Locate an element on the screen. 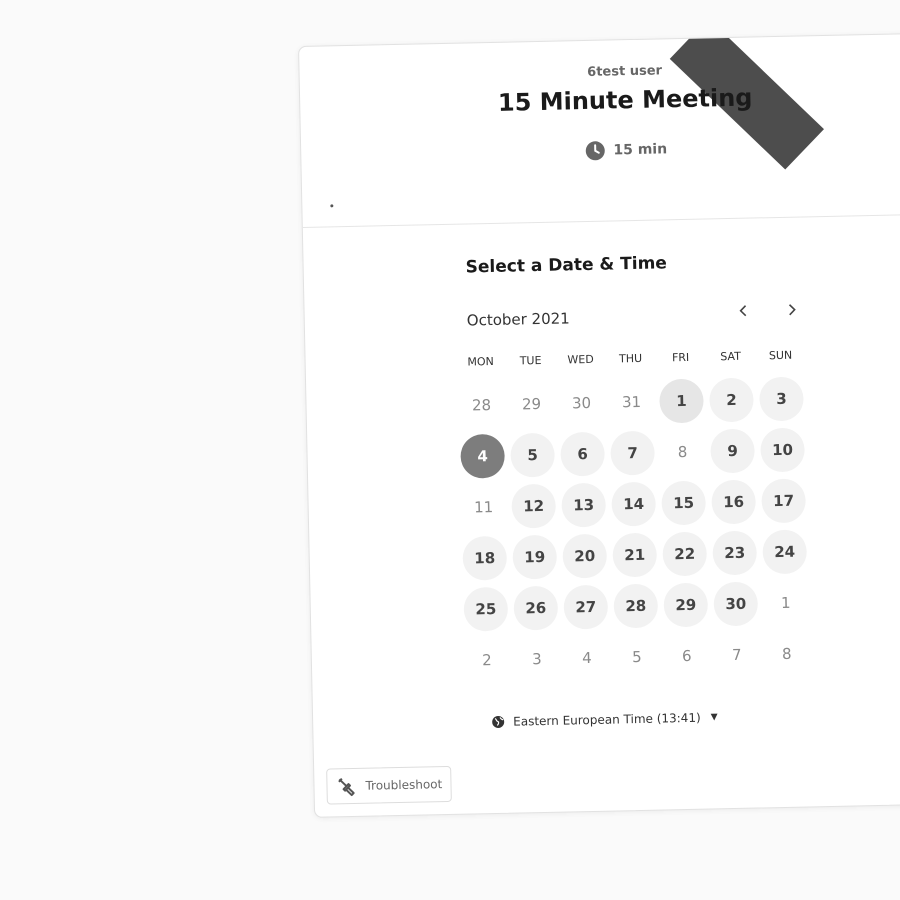 The width and height of the screenshot is (900, 900). wrench-icon is located at coordinates (346, 787).